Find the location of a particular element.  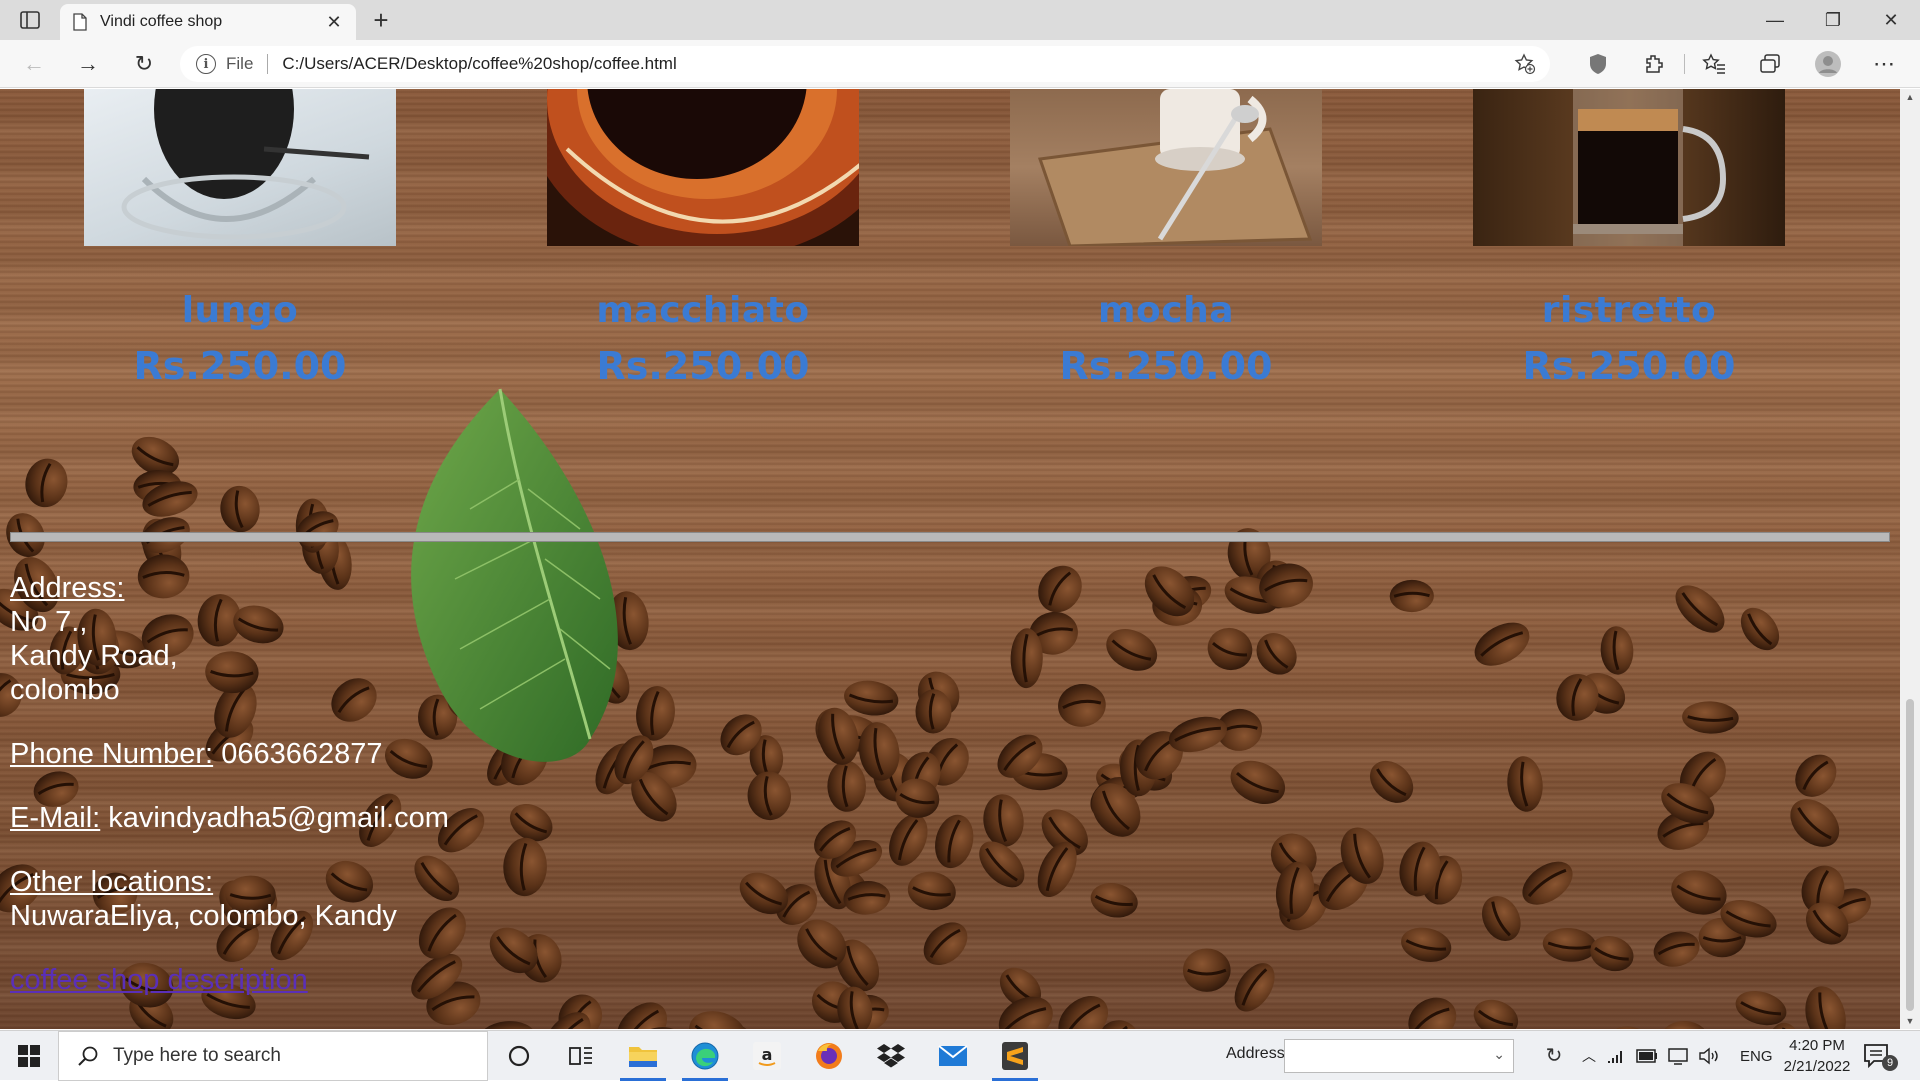

forward-button: → is located at coordinates (88, 64).